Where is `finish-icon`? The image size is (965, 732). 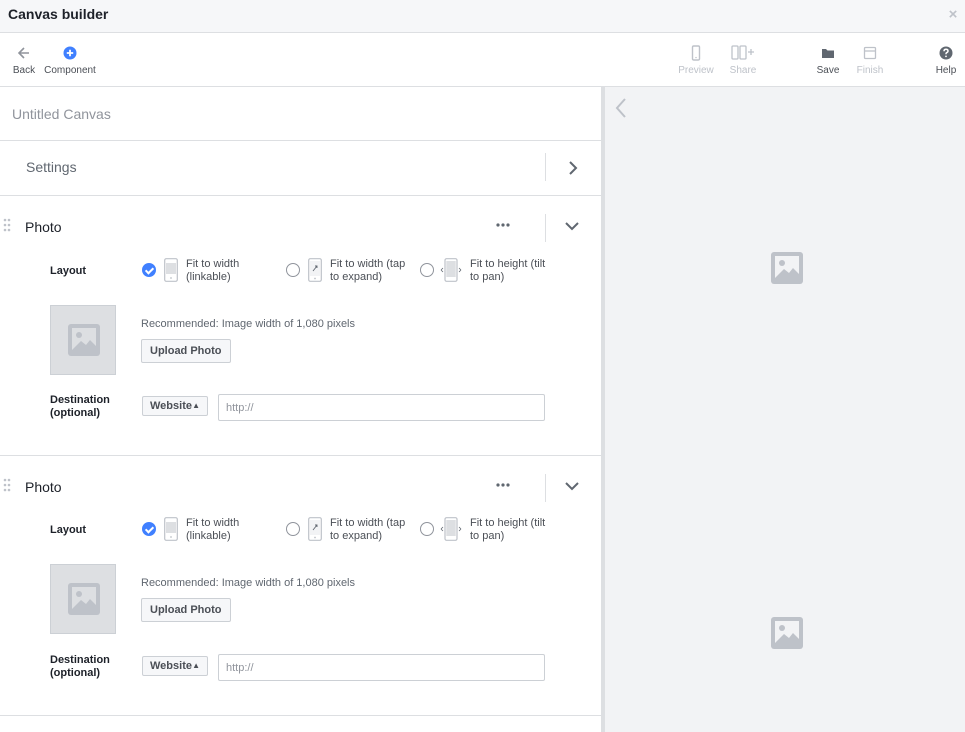 finish-icon is located at coordinates (870, 53).